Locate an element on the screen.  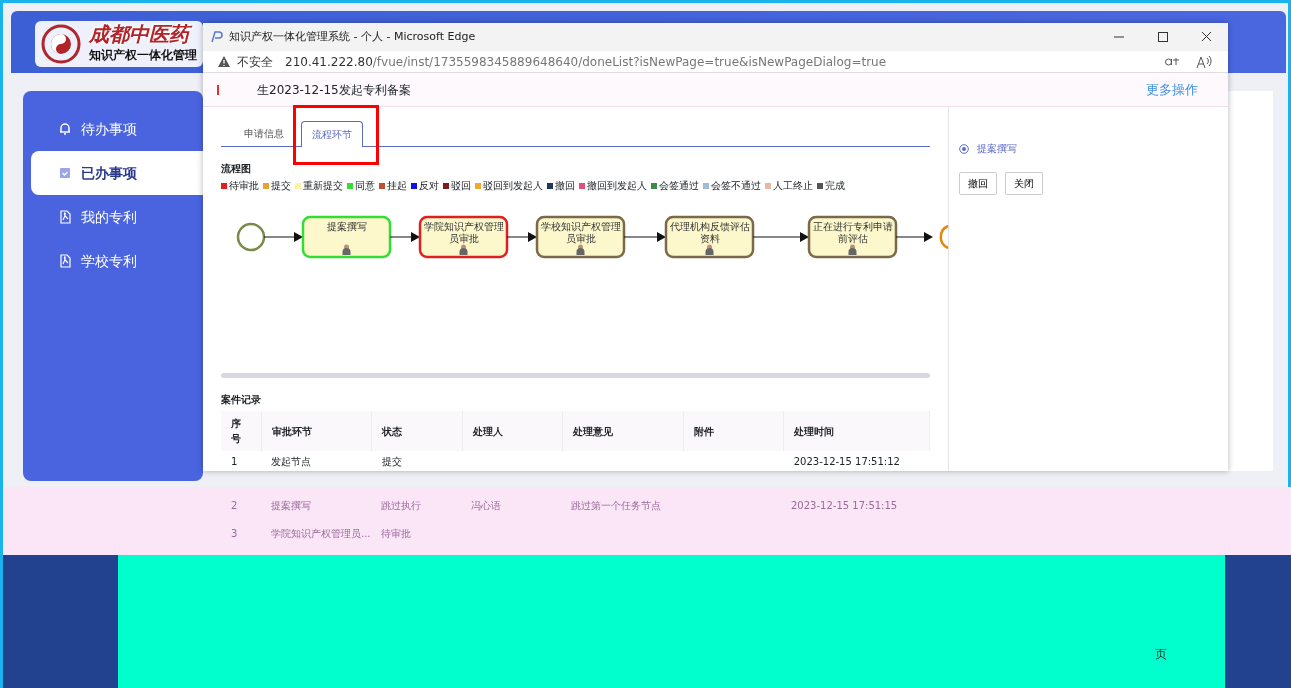
tab: 流程环节 is located at coordinates (332, 134).